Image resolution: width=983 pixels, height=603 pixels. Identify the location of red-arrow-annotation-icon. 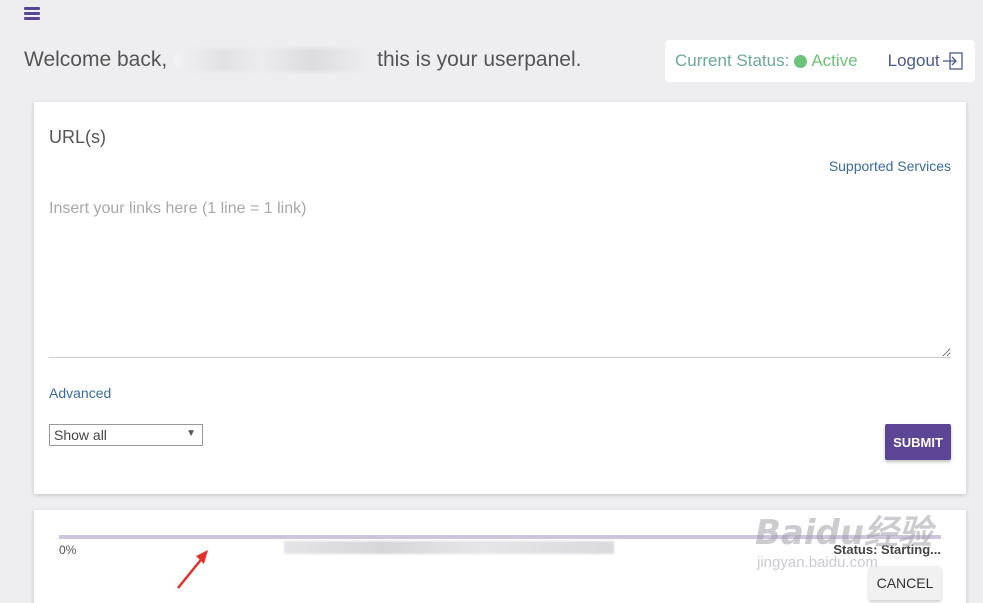
(192, 569).